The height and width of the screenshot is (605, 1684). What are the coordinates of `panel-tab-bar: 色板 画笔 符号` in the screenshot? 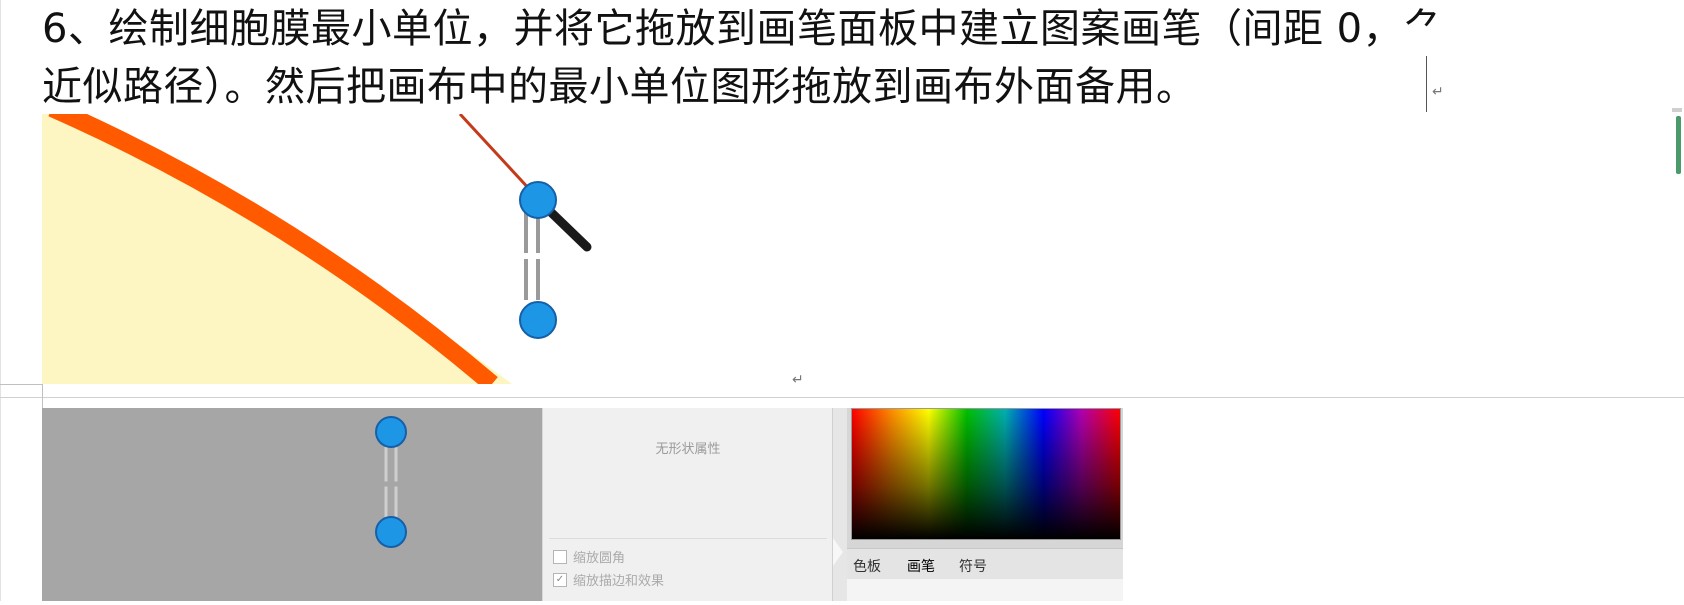 It's located at (985, 564).